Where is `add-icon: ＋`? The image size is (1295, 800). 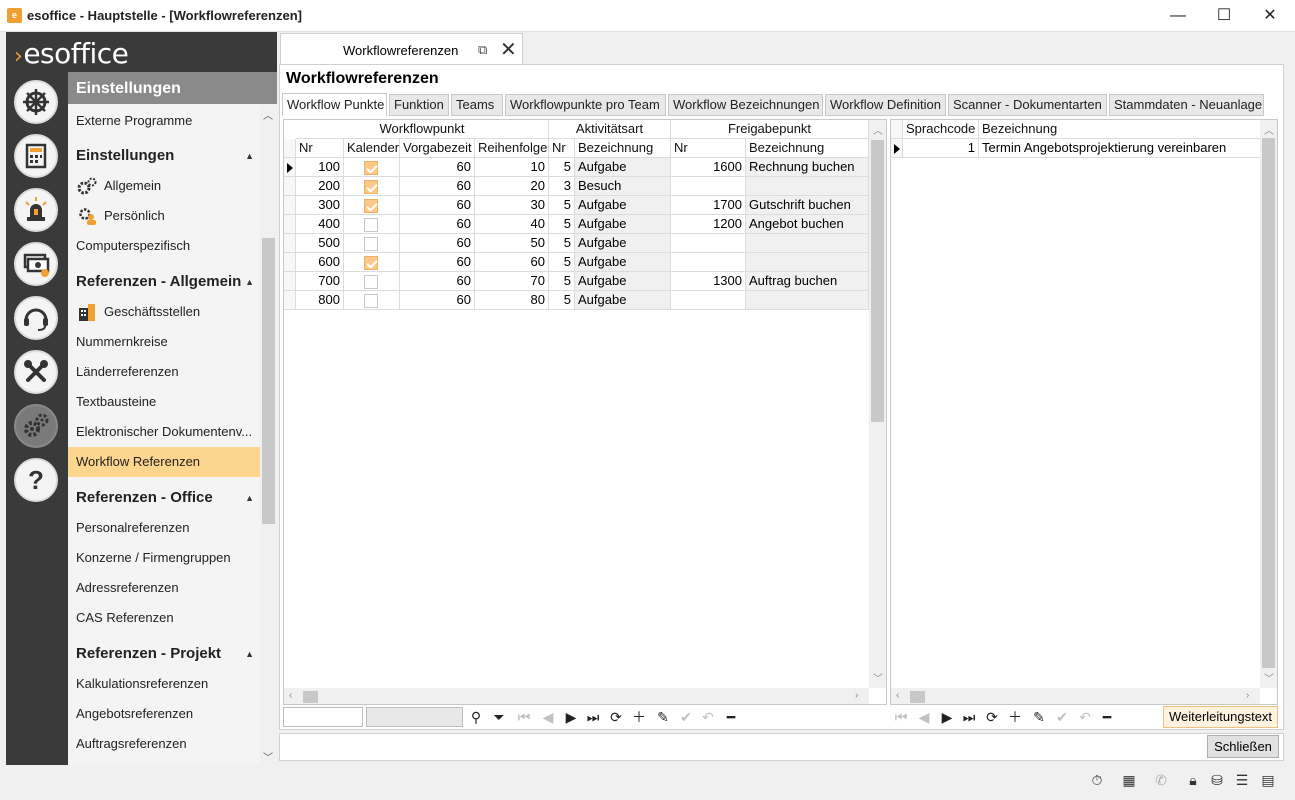
add-icon: ＋ is located at coordinates (1015, 717).